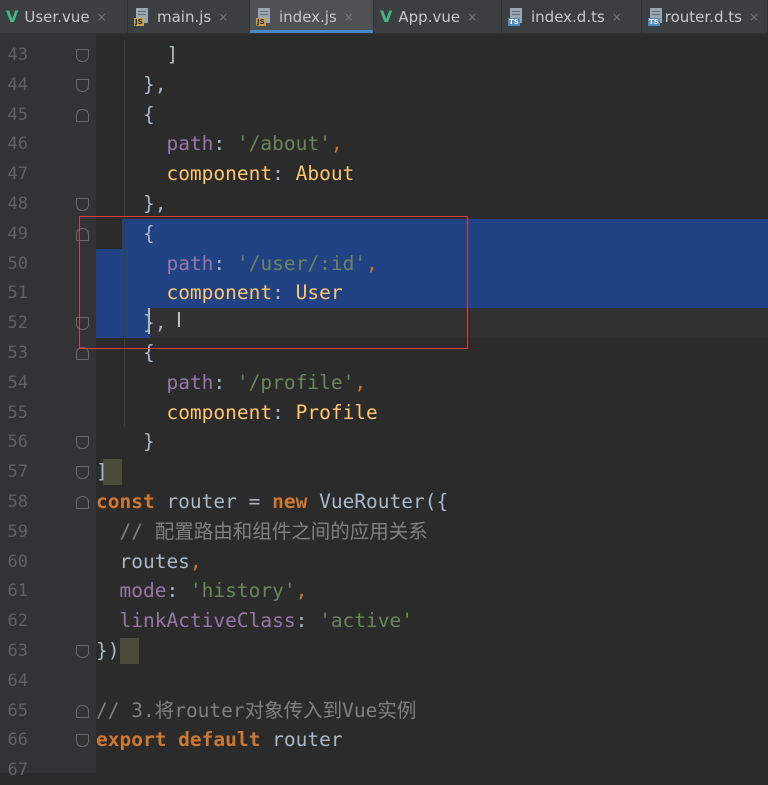  I want to click on tab-router-d-ts: TS router.d.ts ×, so click(705, 16).